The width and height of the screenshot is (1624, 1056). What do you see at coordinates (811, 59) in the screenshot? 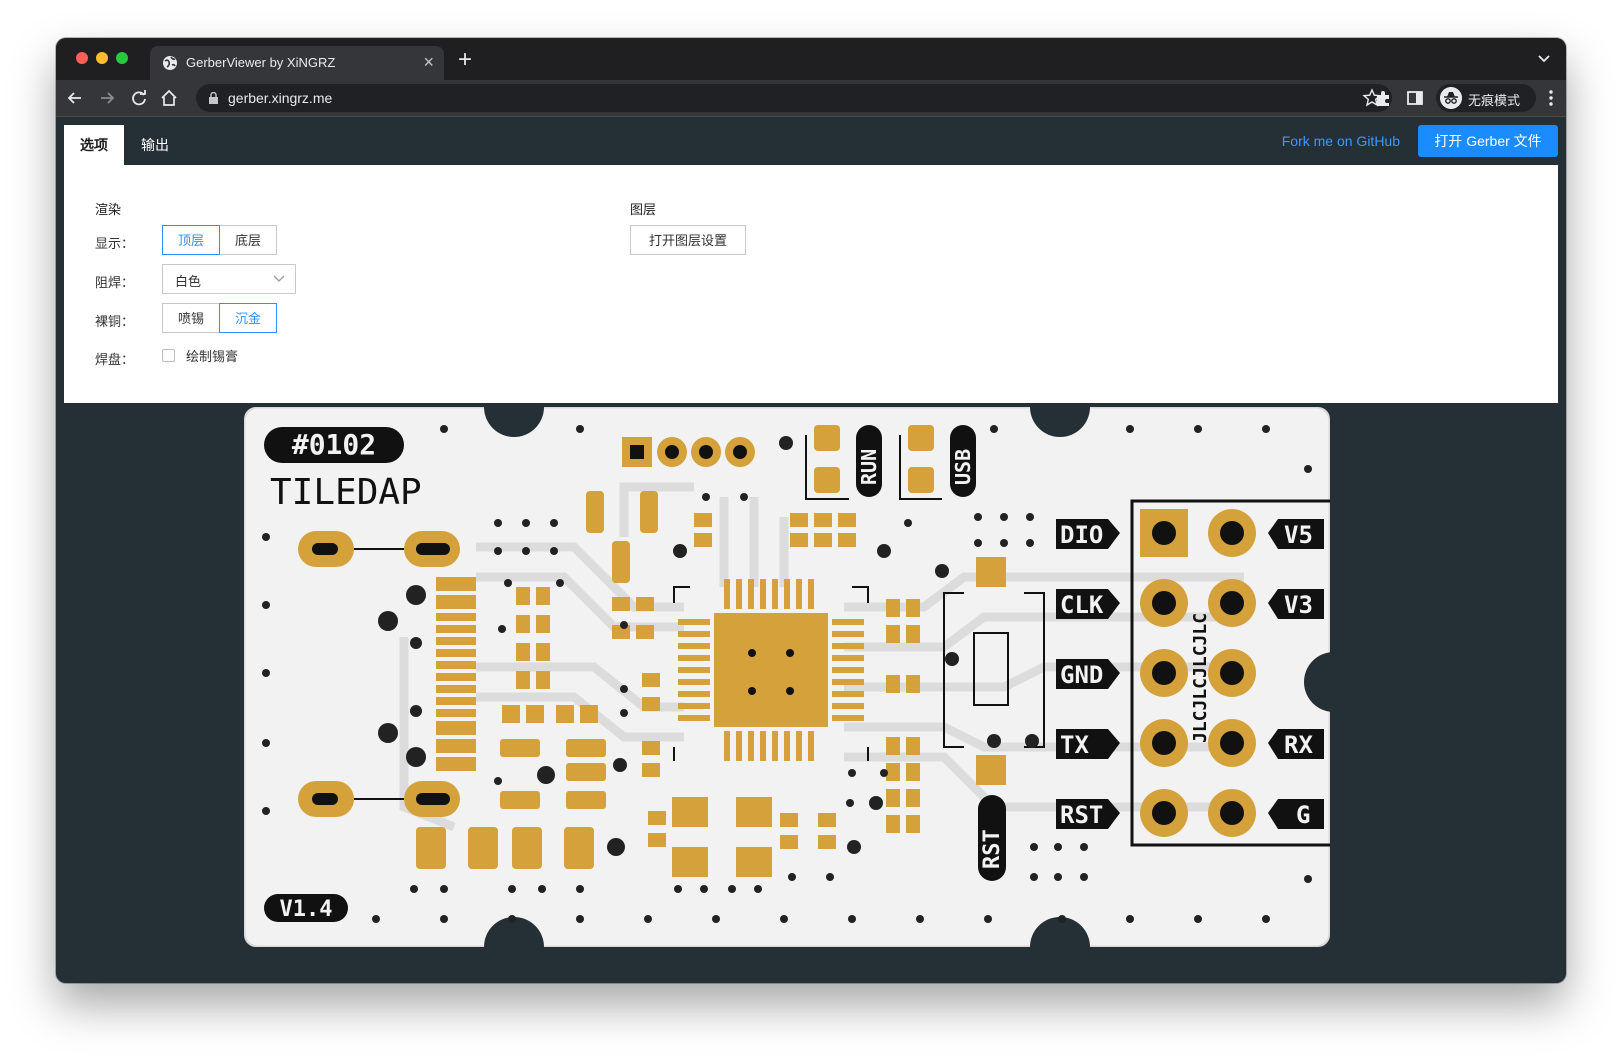
I see `title-bar: GerberViewer by XiNGRZ × +` at bounding box center [811, 59].